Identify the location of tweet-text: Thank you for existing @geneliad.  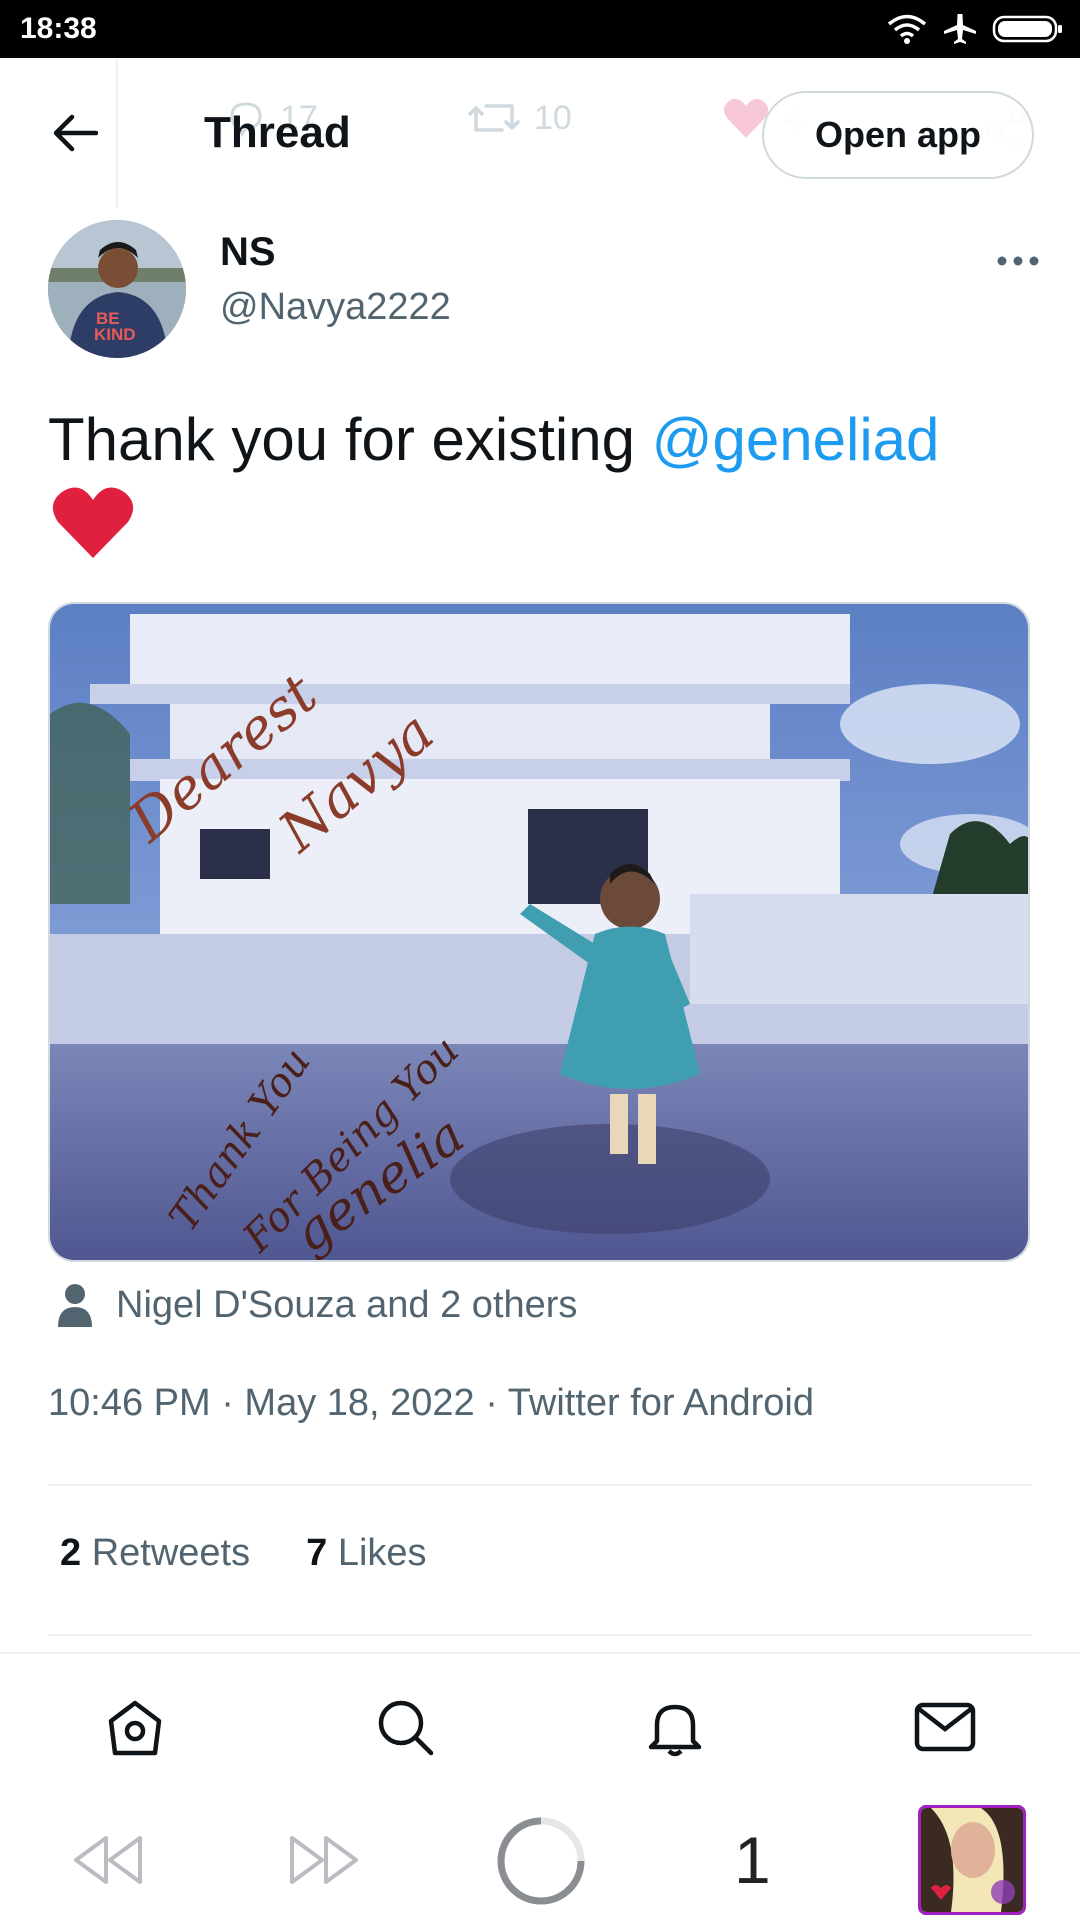
(543, 440).